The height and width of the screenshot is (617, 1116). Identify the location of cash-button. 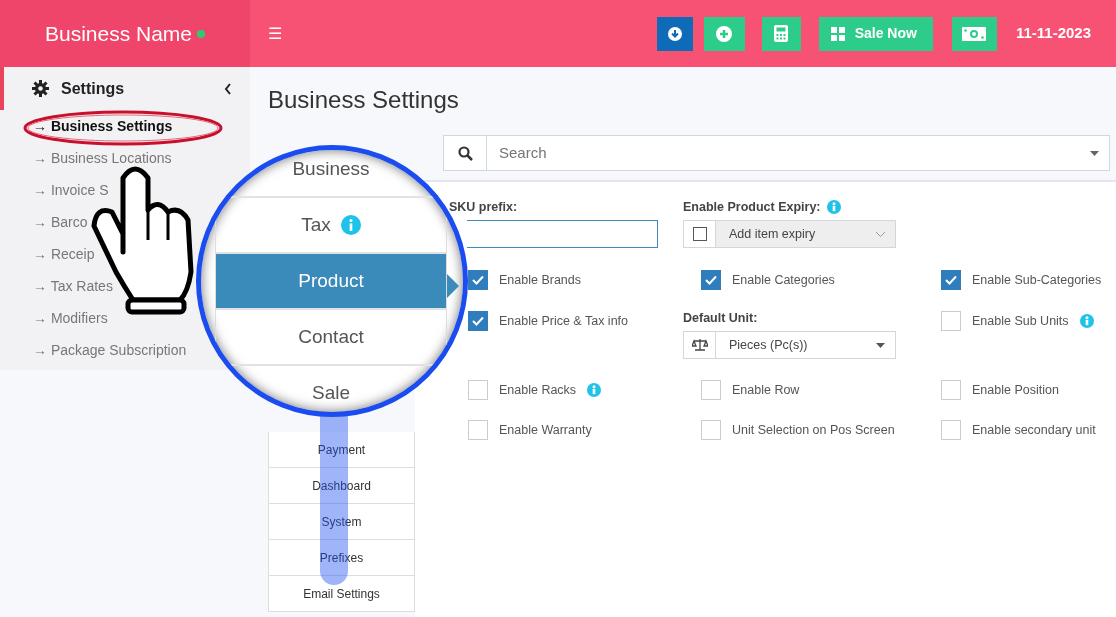
(974, 33).